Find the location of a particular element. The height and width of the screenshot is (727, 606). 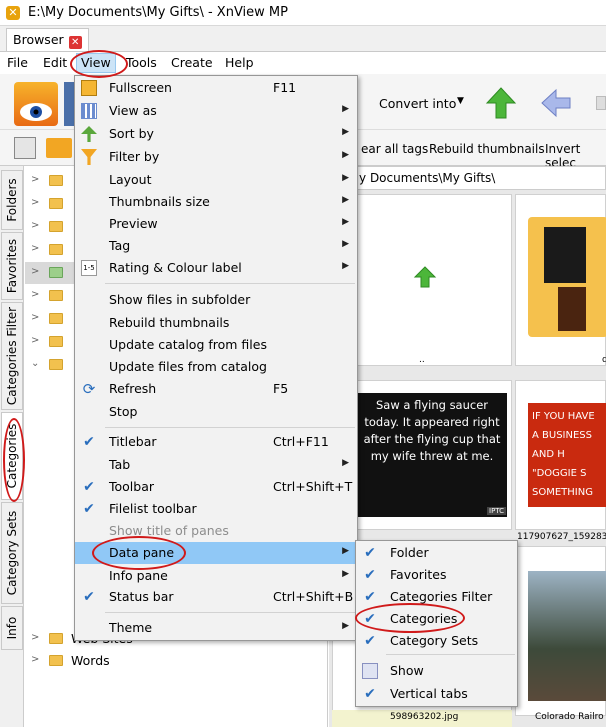

menu-item-update-files: Update files from catalog is located at coordinates (216, 367).